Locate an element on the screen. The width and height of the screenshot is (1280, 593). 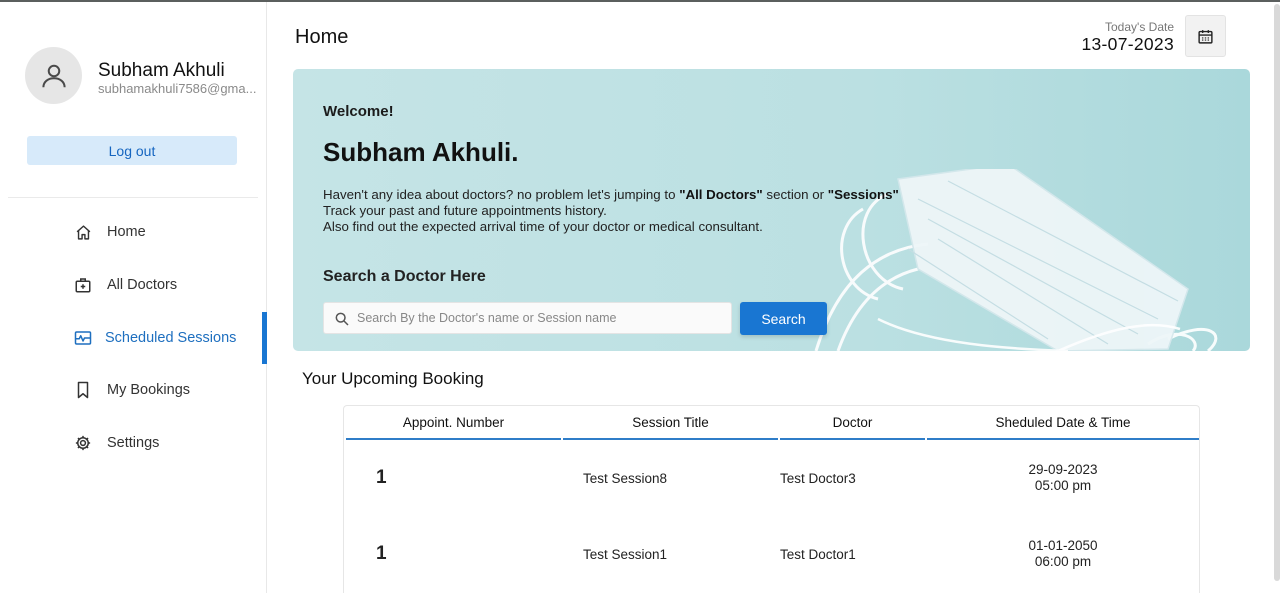
column-header: Doctor is located at coordinates (852, 423).